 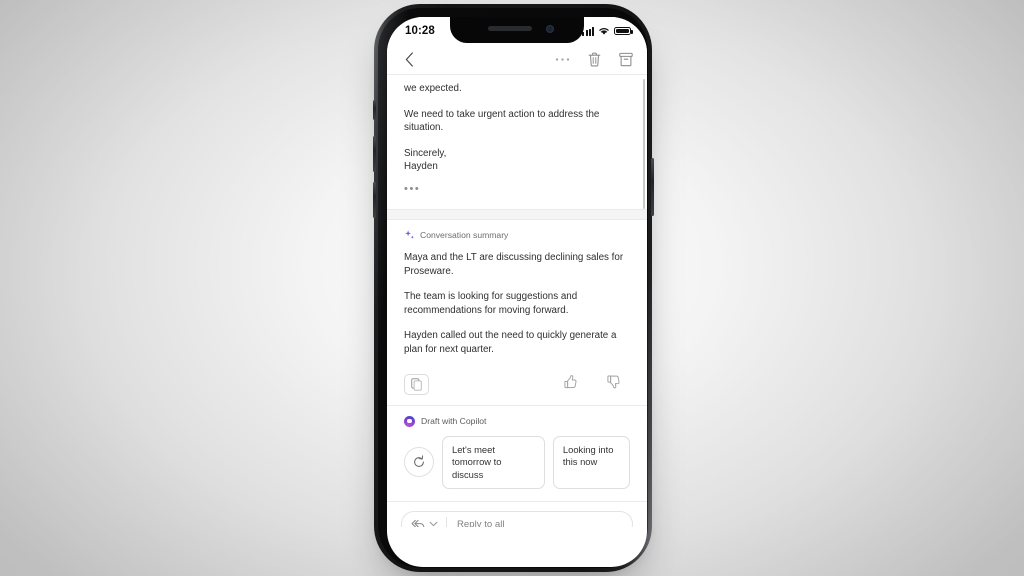 I want to click on reply-all-icon, so click(x=418, y=523).